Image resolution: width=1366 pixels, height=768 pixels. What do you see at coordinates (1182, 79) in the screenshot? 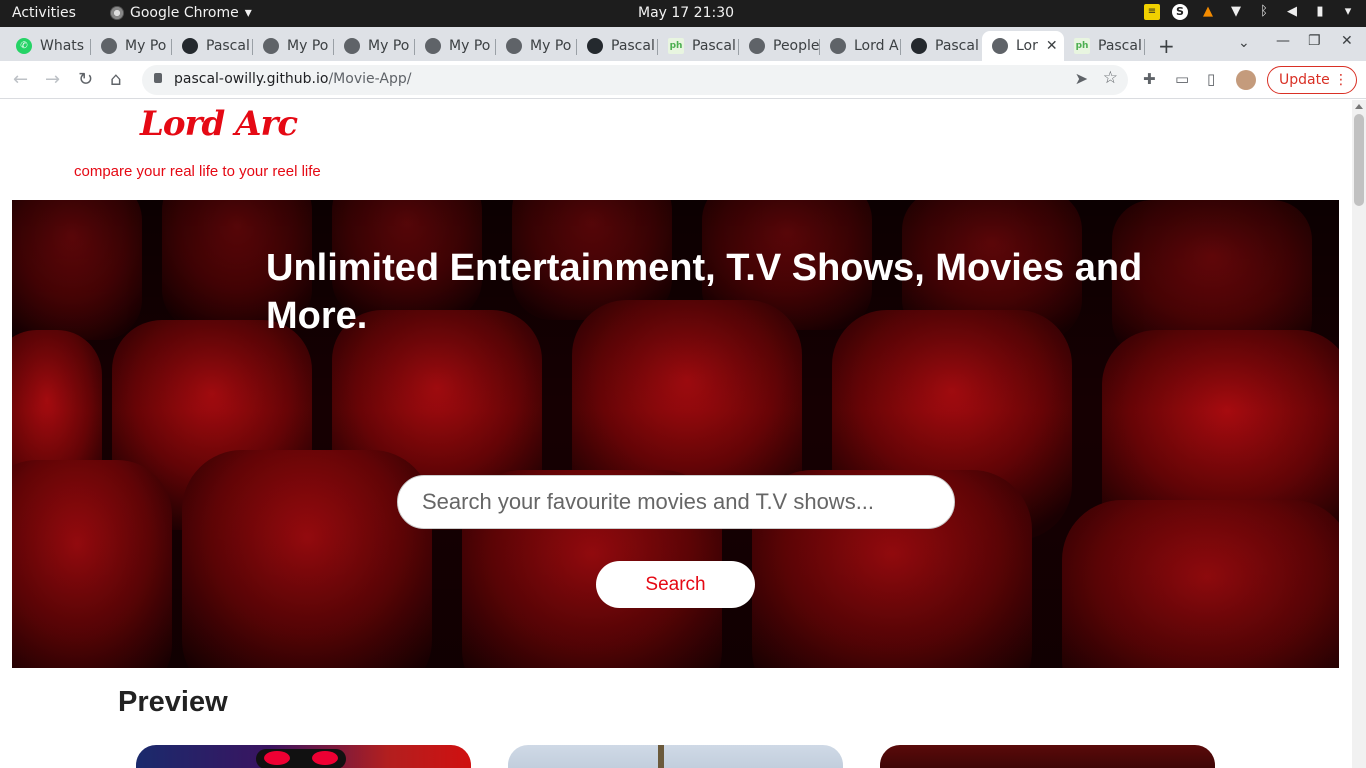
I see `cast-icon: ▭` at bounding box center [1182, 79].